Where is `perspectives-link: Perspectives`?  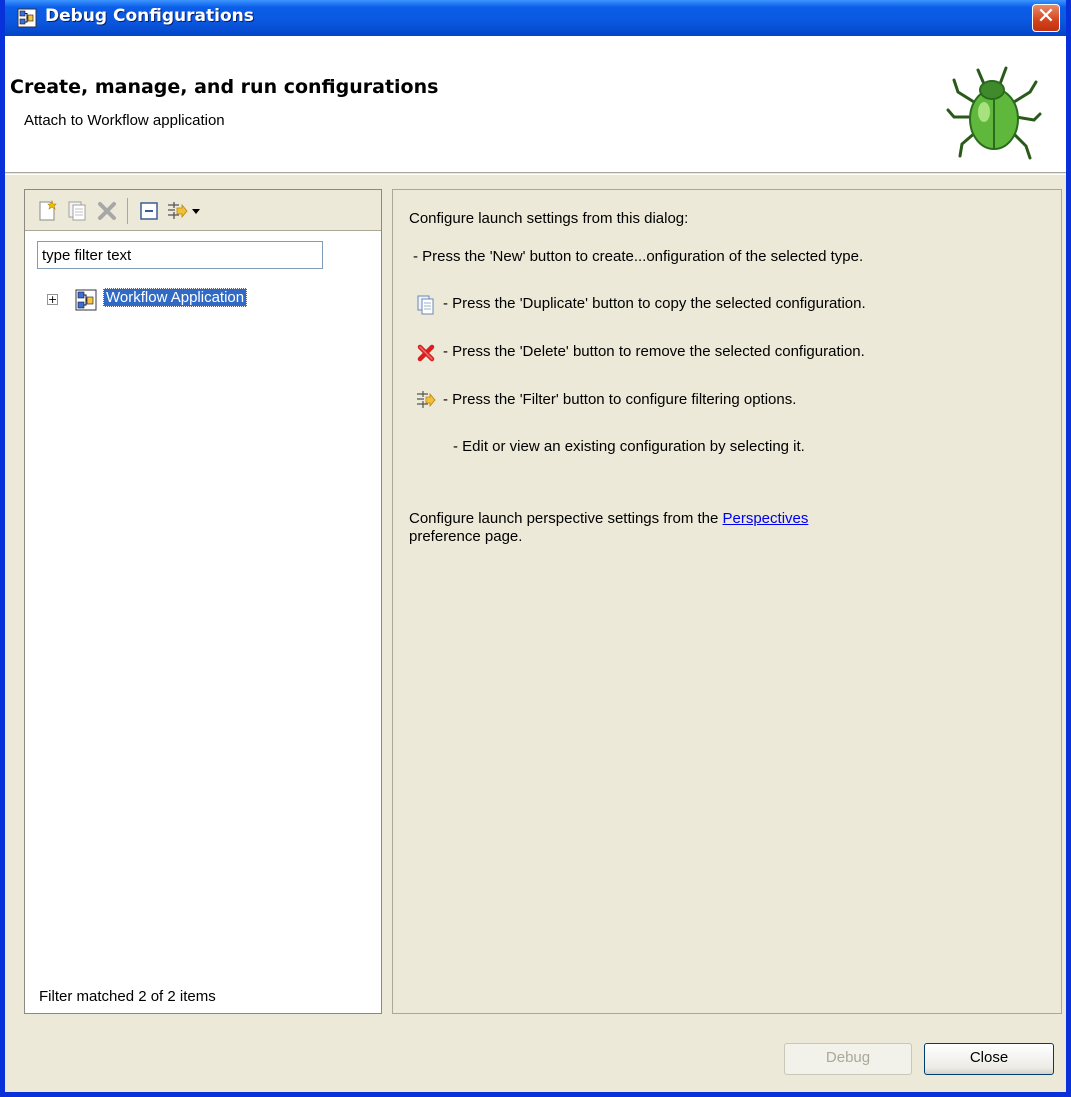
perspectives-link: Perspectives is located at coordinates (766, 518).